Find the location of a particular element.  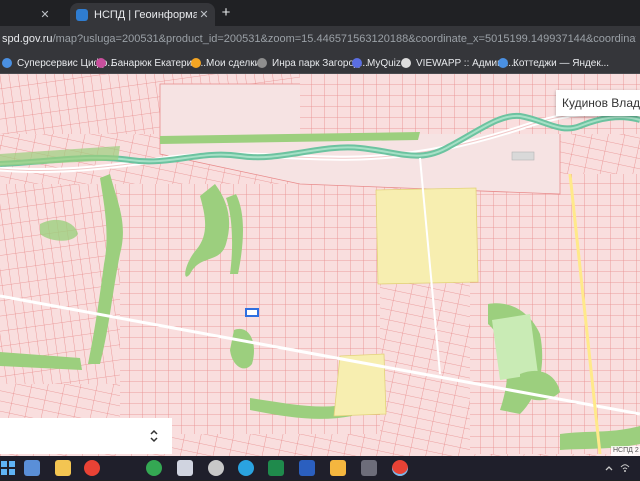

remote-icon is located at coordinates (185, 468).